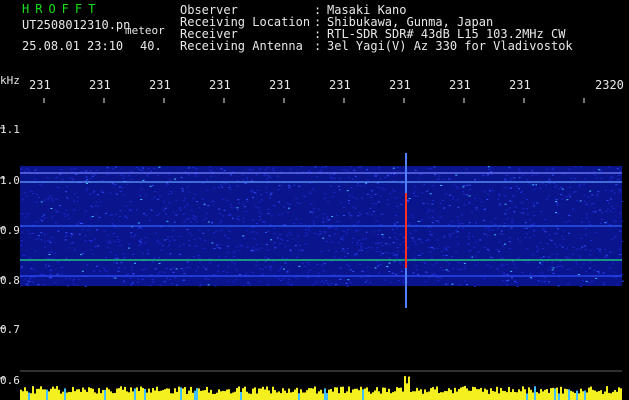 The height and width of the screenshot is (400, 629). Describe the element at coordinates (160, 85) in the screenshot. I see `time-tick: 231` at that location.